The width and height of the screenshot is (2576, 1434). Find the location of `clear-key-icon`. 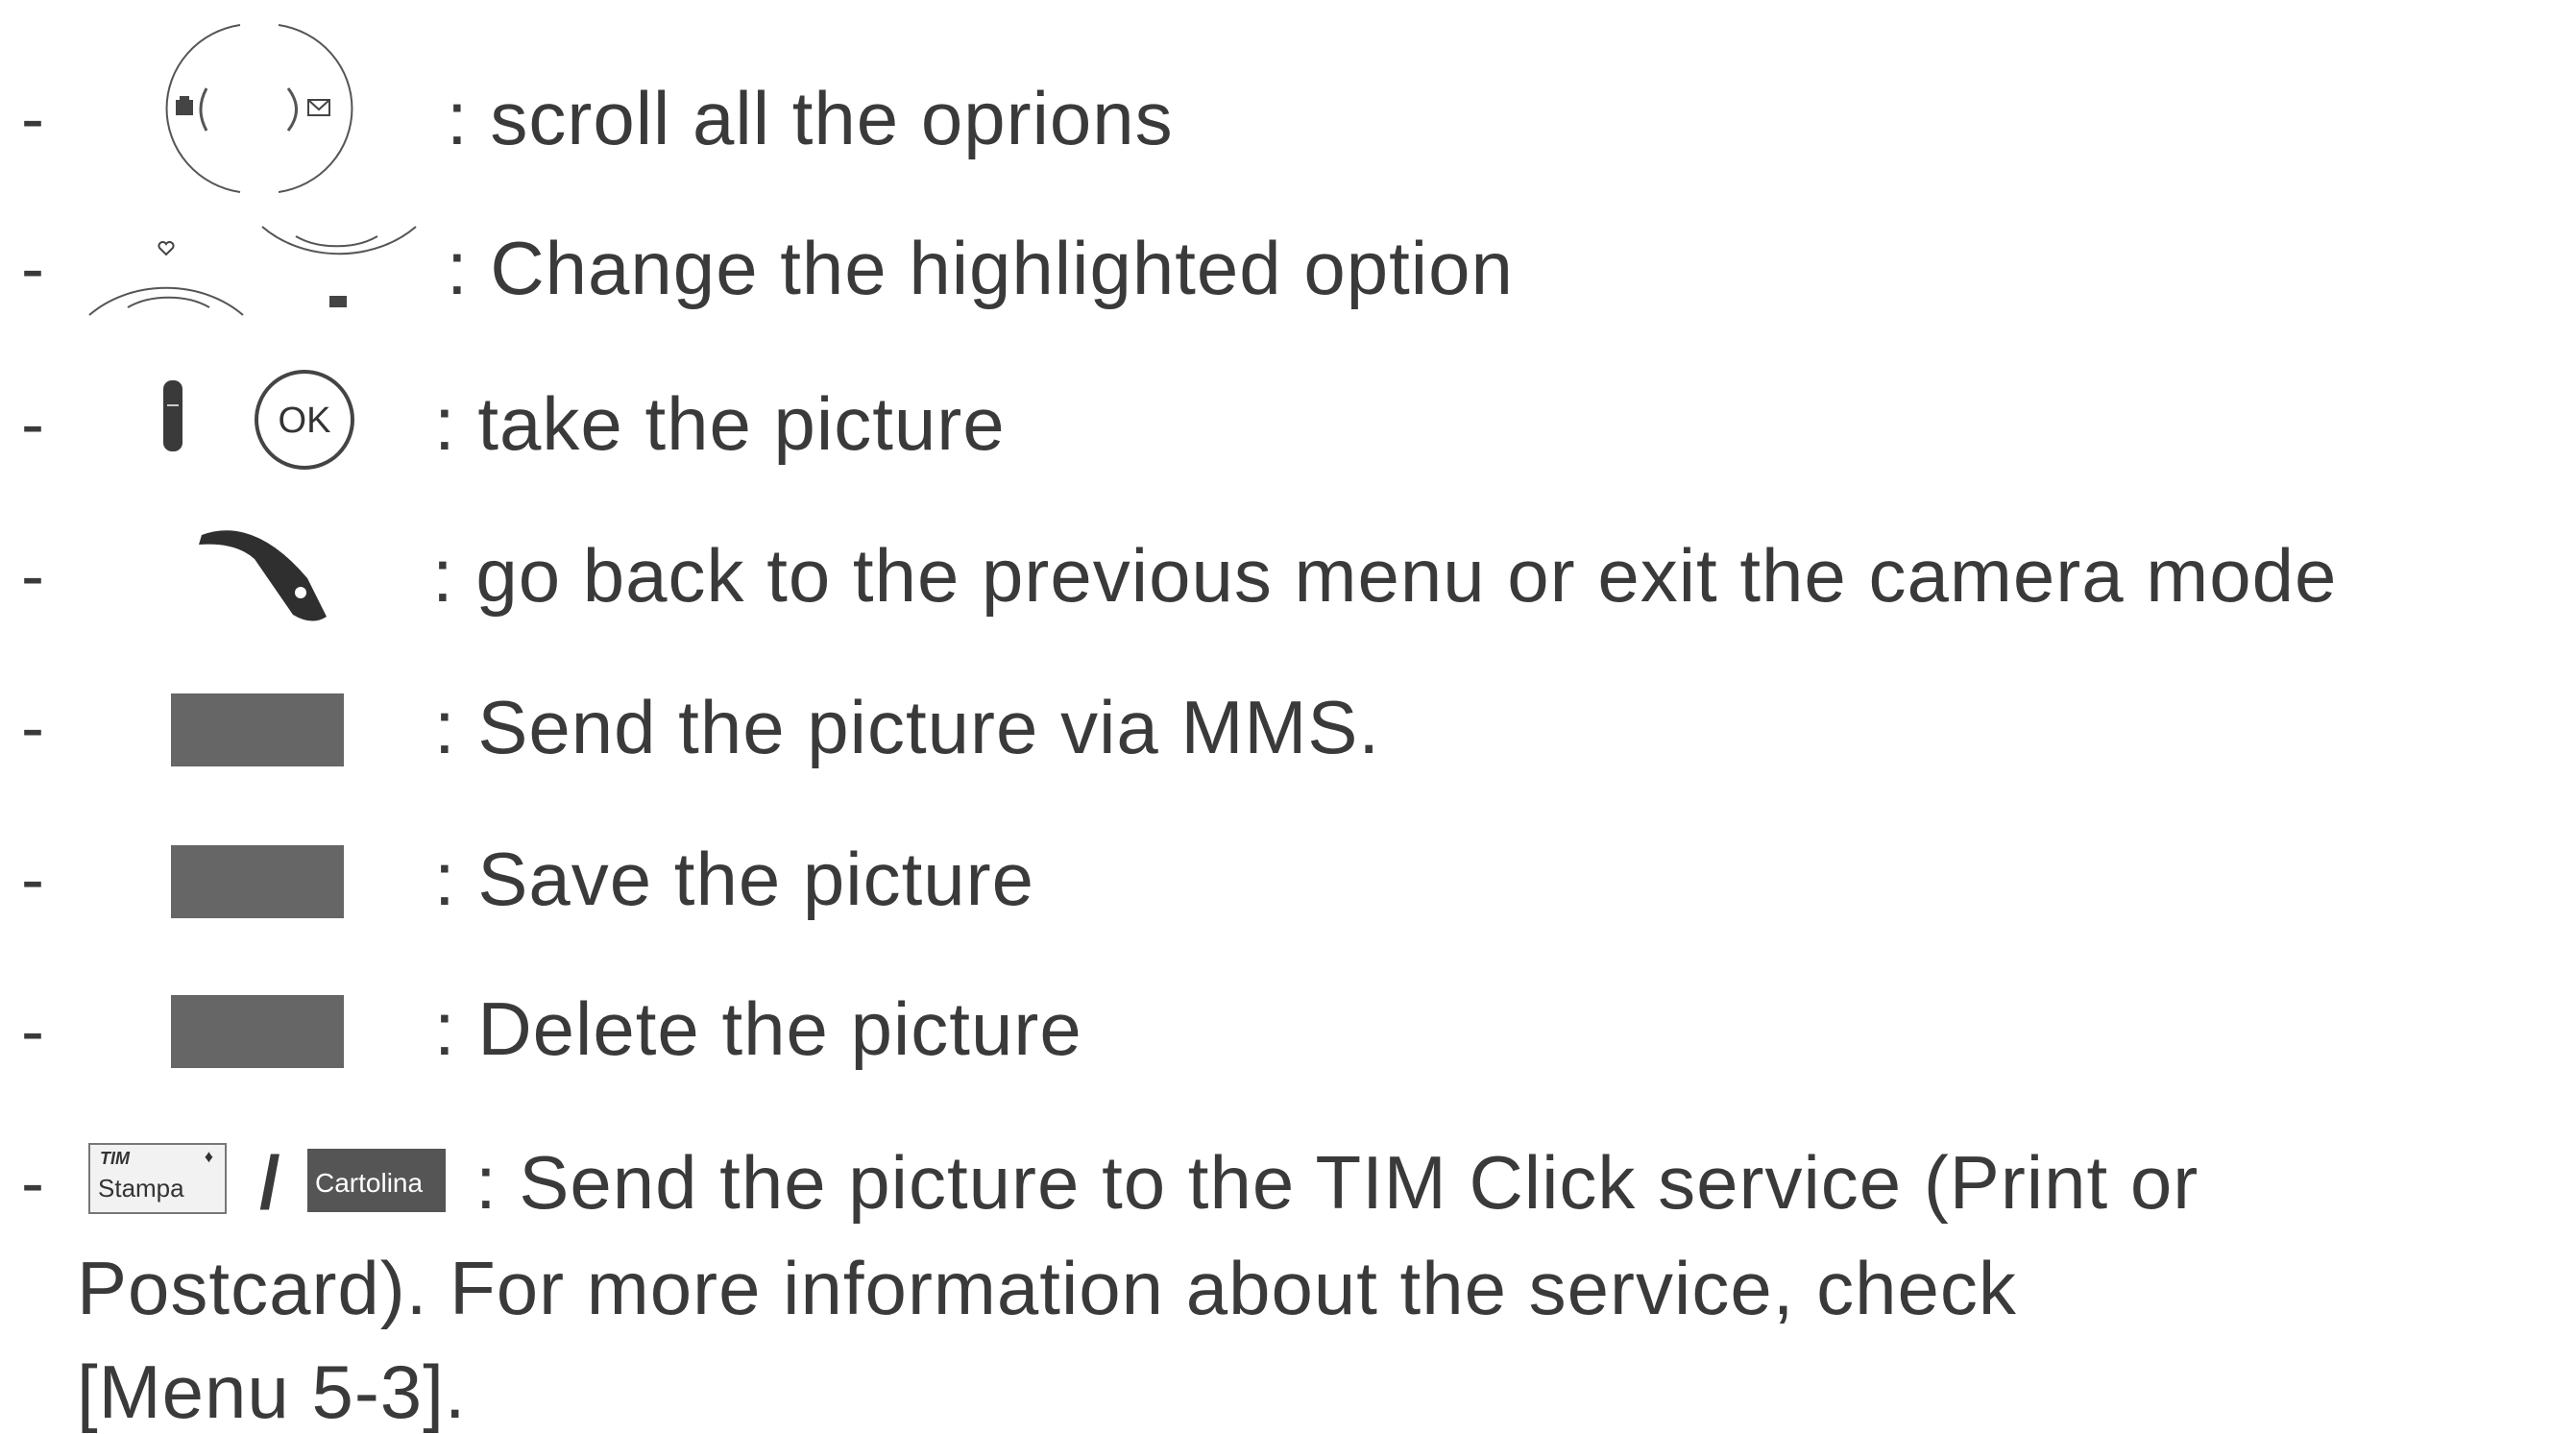

clear-key-icon is located at coordinates (263, 575).